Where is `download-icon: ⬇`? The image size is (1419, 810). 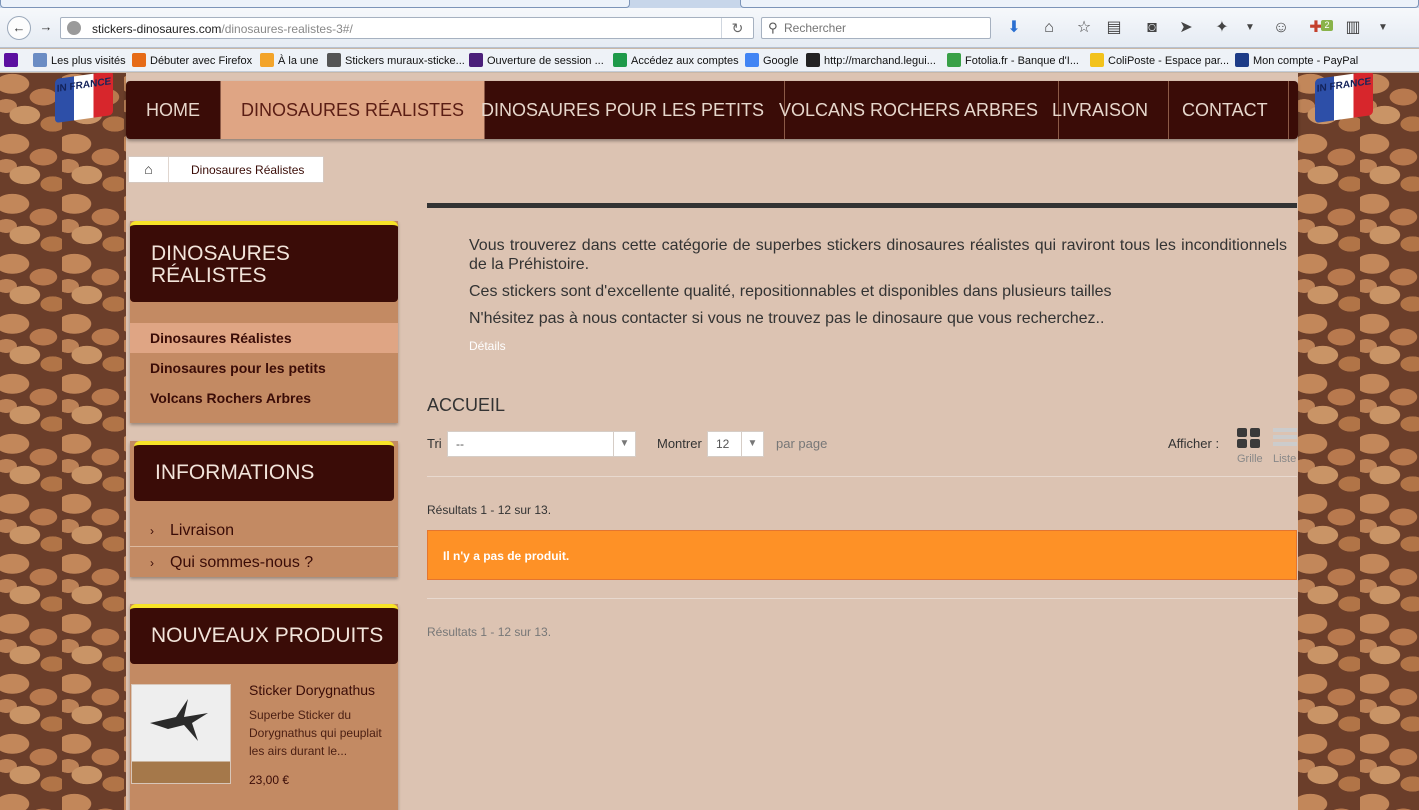 download-icon: ⬇ is located at coordinates (1014, 28).